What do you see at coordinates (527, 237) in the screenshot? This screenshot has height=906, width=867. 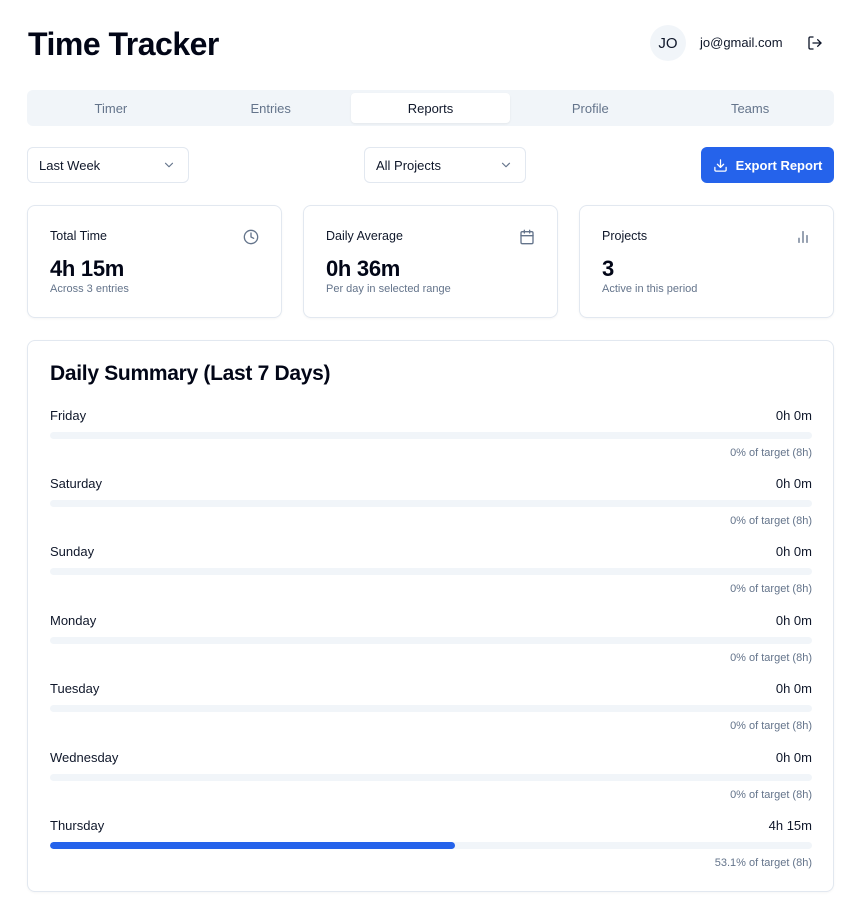 I see `calendar-icon` at bounding box center [527, 237].